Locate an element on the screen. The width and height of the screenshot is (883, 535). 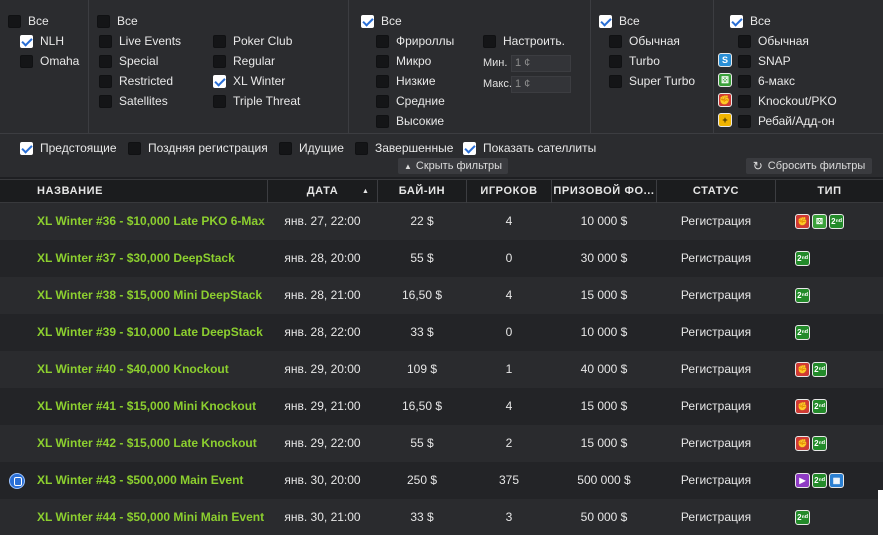
tournament-name: XL Winter #39 - $10,000 Late DeepStack is located at coordinates (150, 332).